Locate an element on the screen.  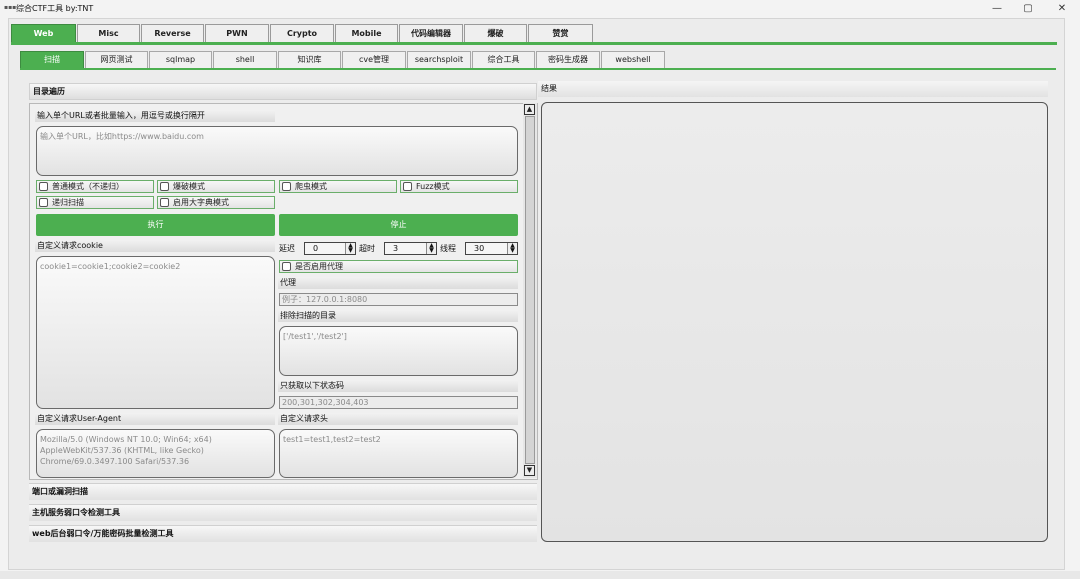
tab-code-editor: 代码编辑器 is located at coordinates (431, 33).